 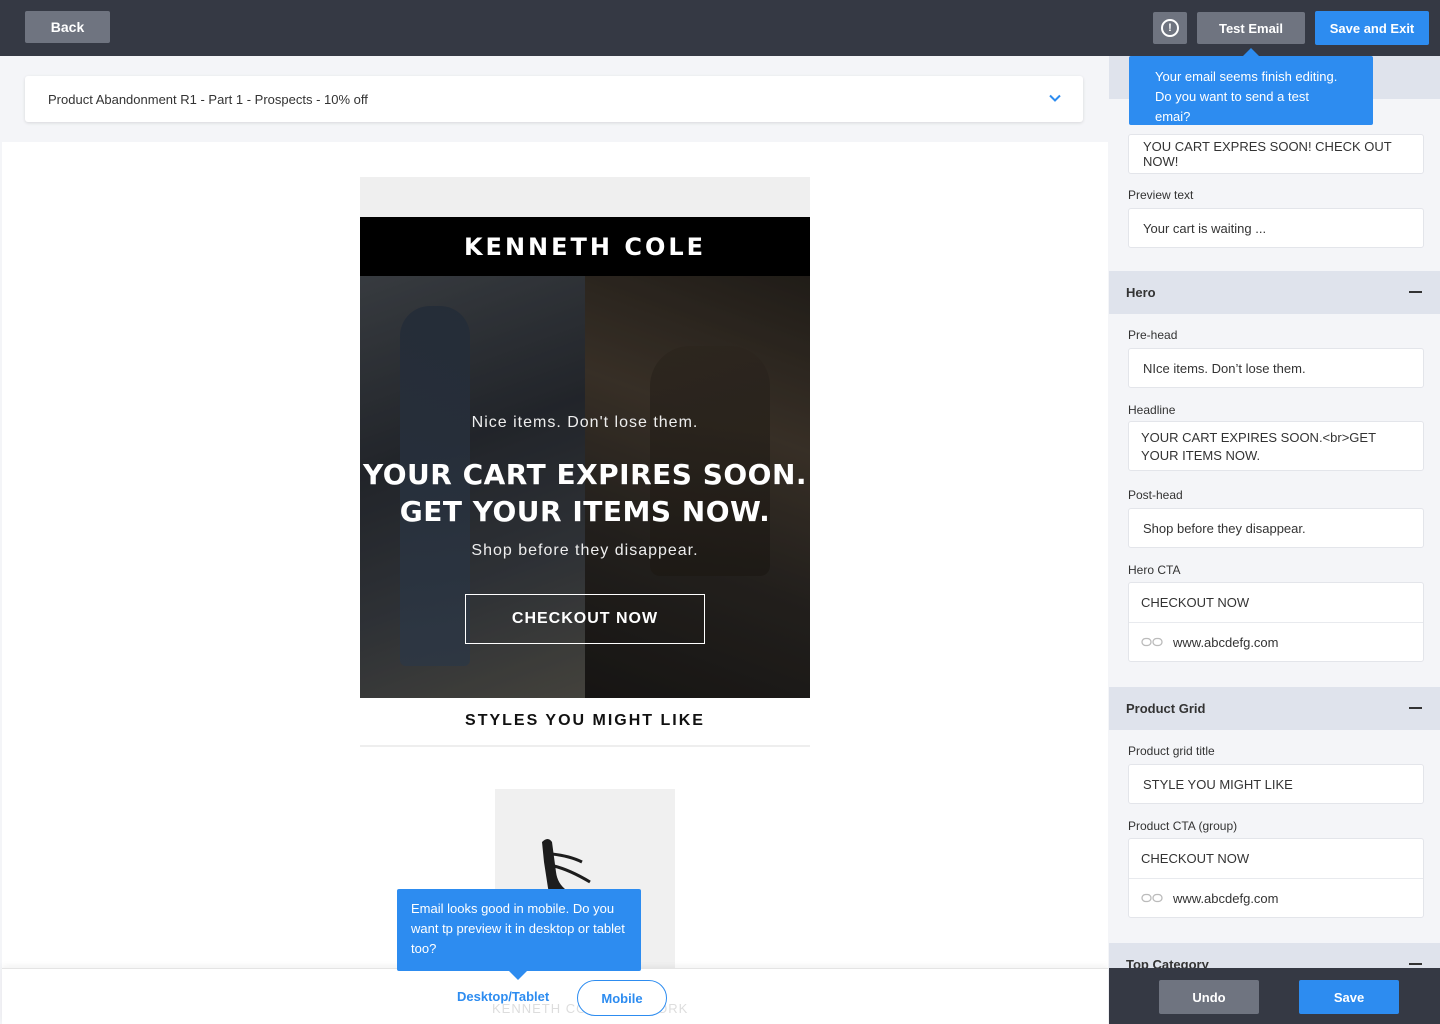 What do you see at coordinates (1167, 962) in the screenshot?
I see `top-category-section-title: Top Category` at bounding box center [1167, 962].